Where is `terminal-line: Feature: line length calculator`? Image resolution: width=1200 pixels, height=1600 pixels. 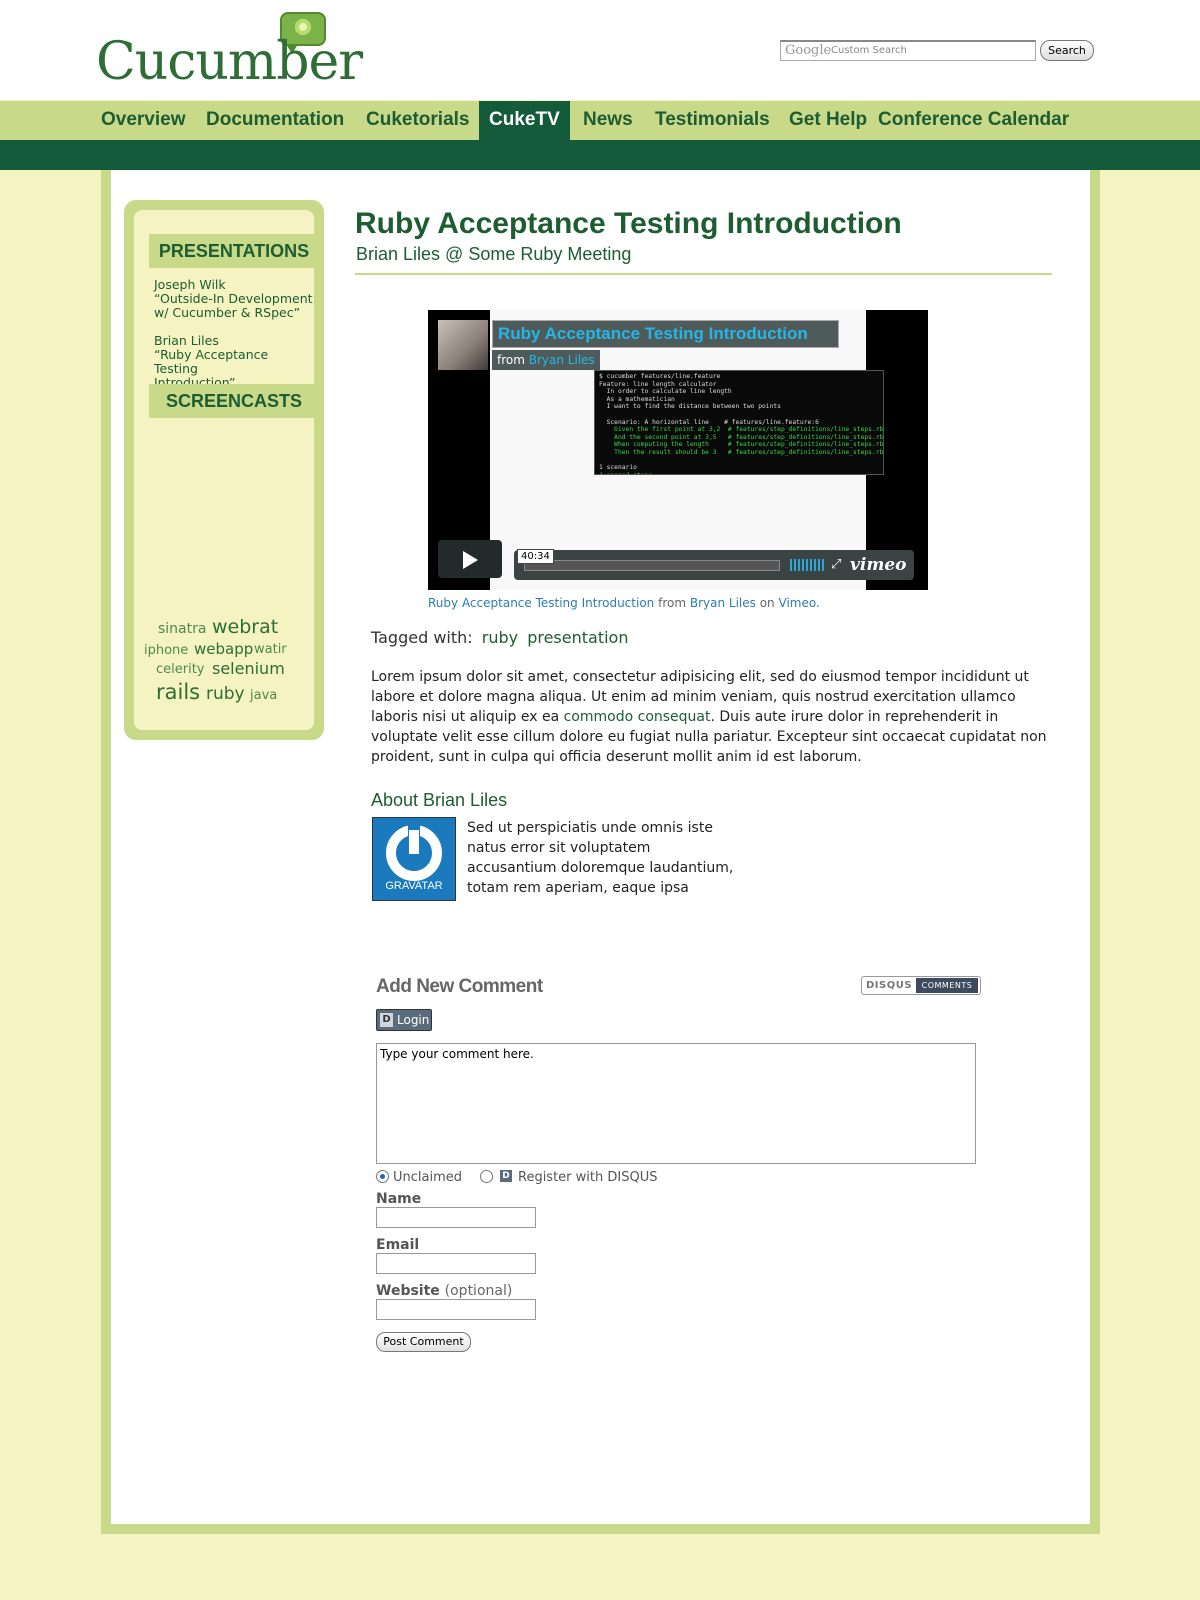
terminal-line: Feature: line length calculator is located at coordinates (658, 384).